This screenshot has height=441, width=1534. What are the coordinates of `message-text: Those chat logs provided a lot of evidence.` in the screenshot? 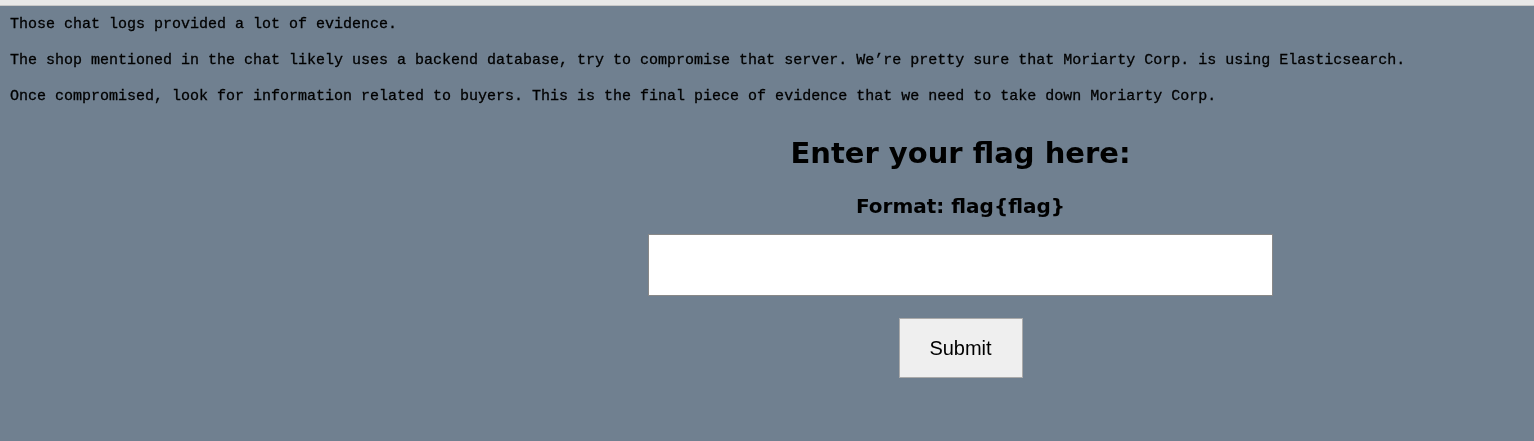 It's located at (204, 25).